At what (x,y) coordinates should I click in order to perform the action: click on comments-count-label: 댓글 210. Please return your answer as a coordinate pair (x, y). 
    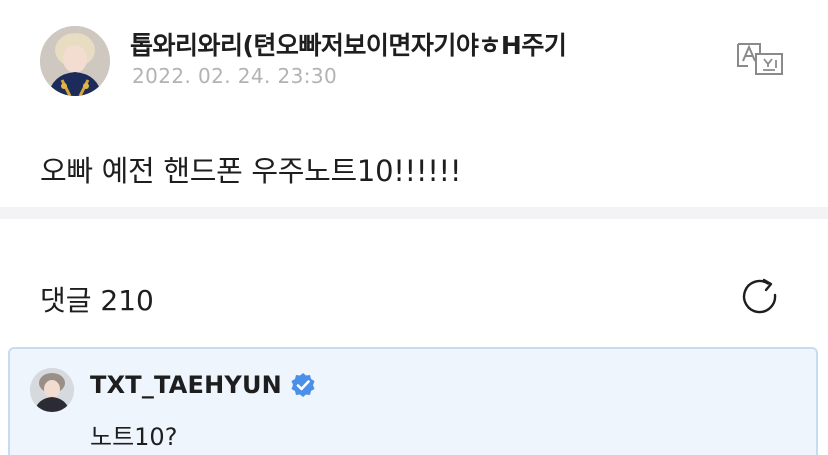
    Looking at the image, I should click on (97, 300).